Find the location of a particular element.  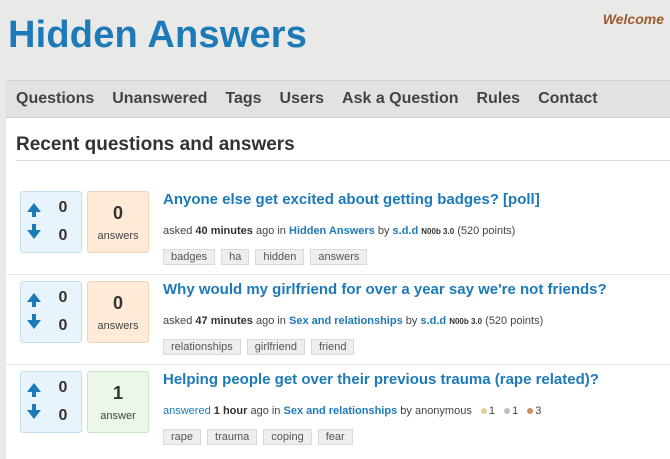

tag: girlfriend is located at coordinates (275, 347).